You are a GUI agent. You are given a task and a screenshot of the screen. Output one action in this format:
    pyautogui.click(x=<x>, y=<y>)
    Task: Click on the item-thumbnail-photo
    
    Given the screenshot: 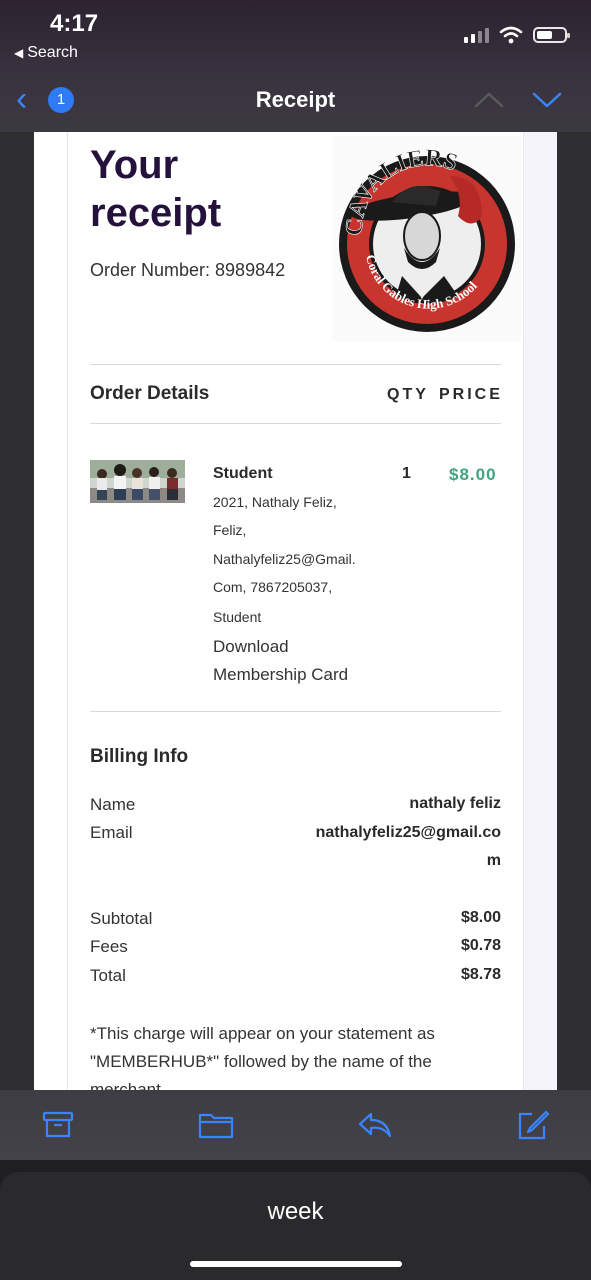 What is the action you would take?
    pyautogui.click(x=137, y=481)
    